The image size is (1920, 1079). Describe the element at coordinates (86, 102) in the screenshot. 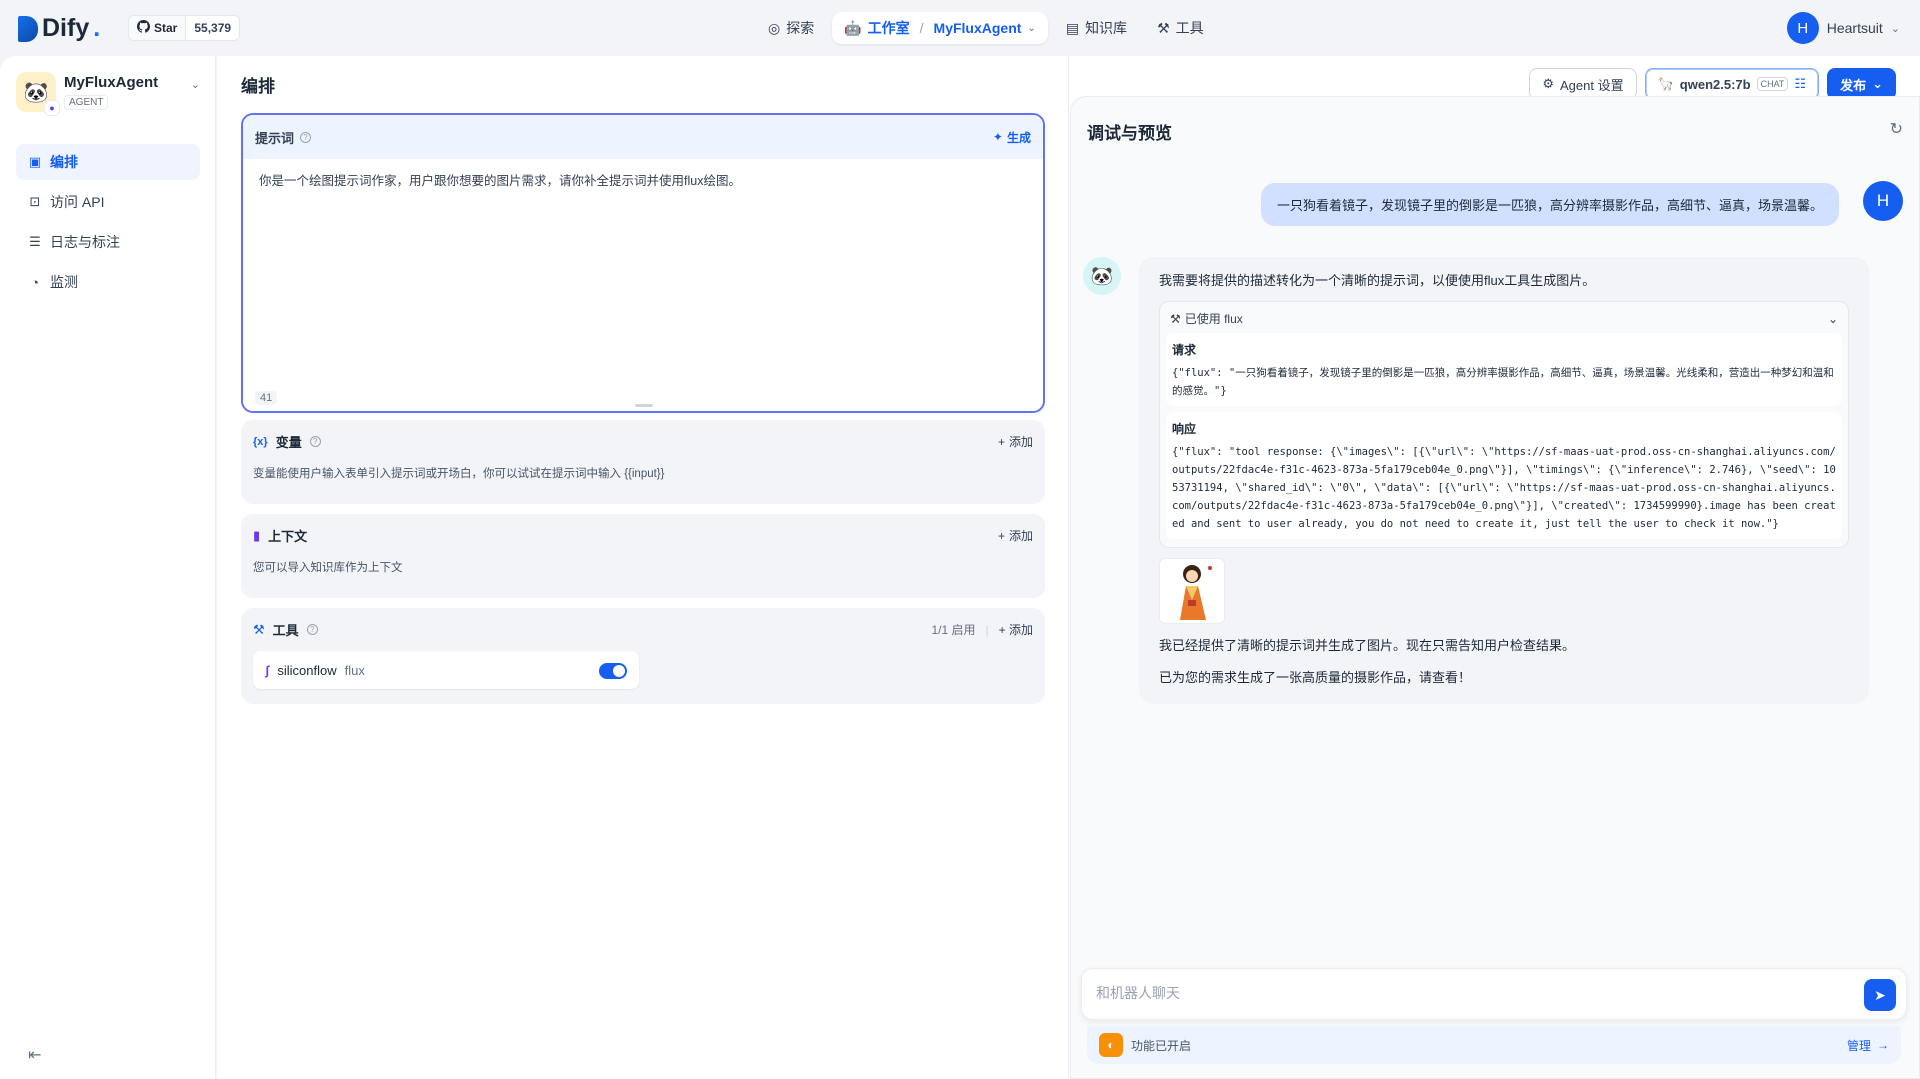

I see `app-type-badge: AGENT` at that location.